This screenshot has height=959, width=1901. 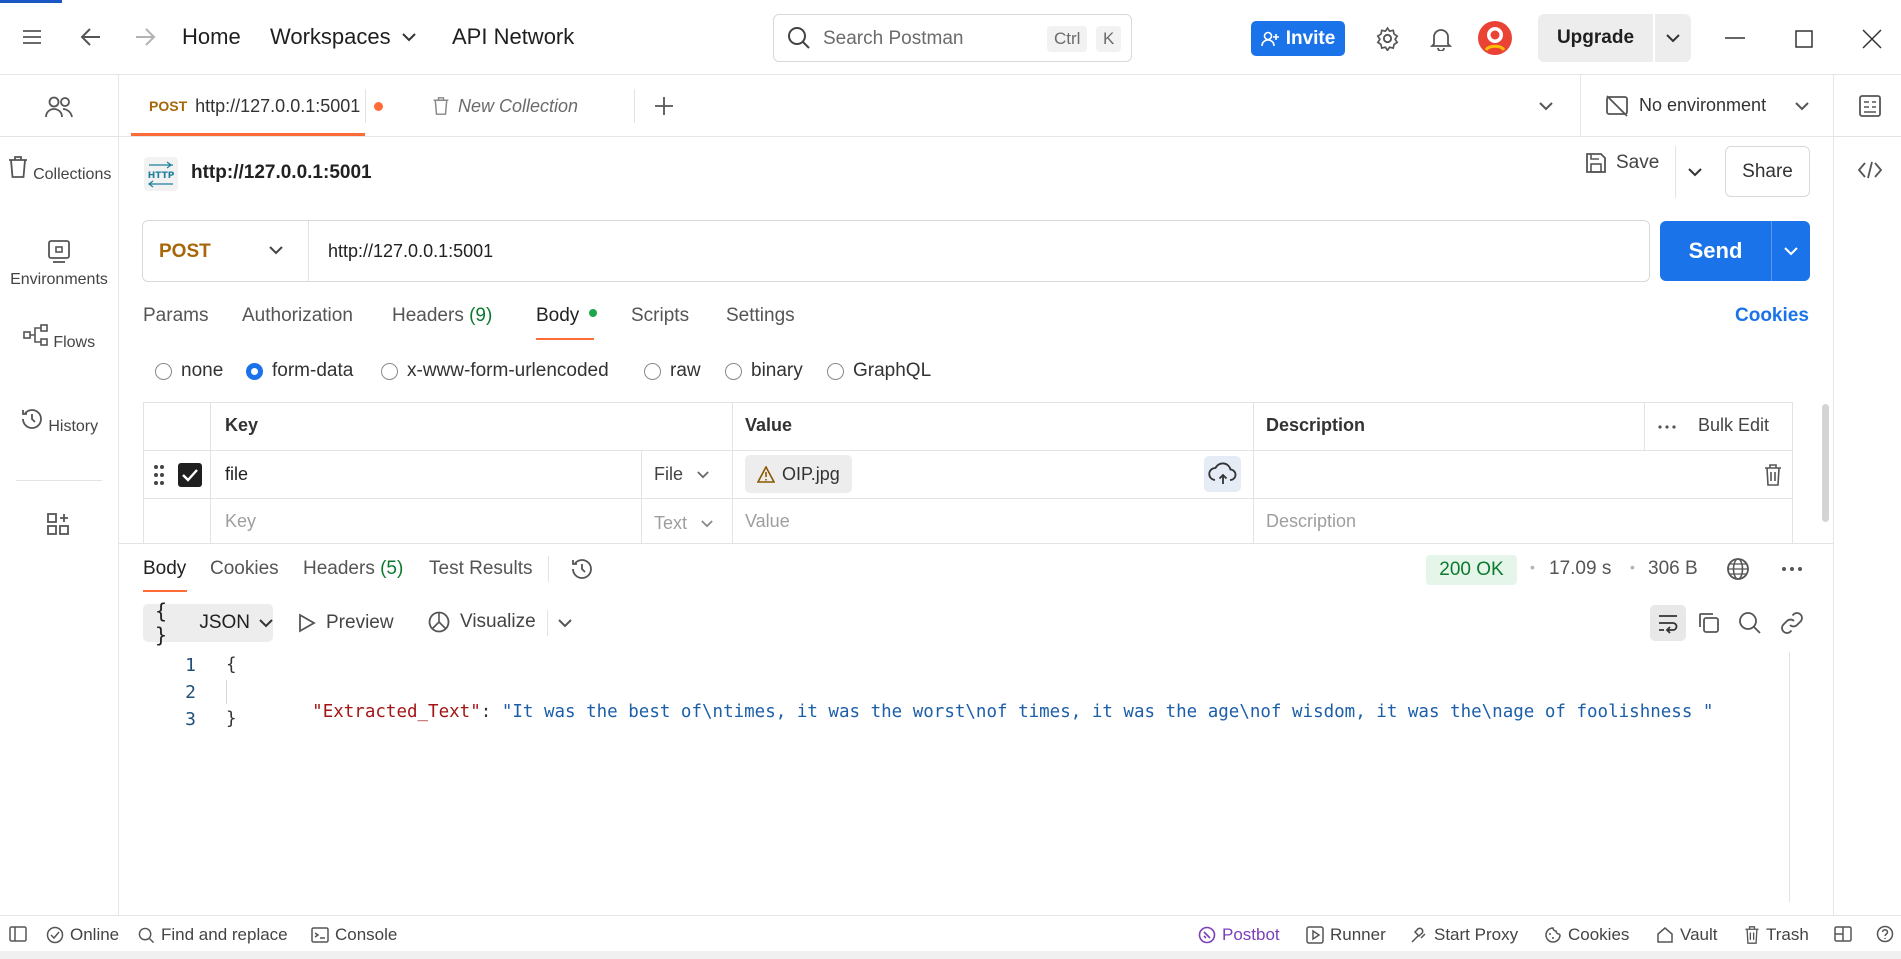 I want to click on radio-form-data: form-data, so click(x=299, y=371).